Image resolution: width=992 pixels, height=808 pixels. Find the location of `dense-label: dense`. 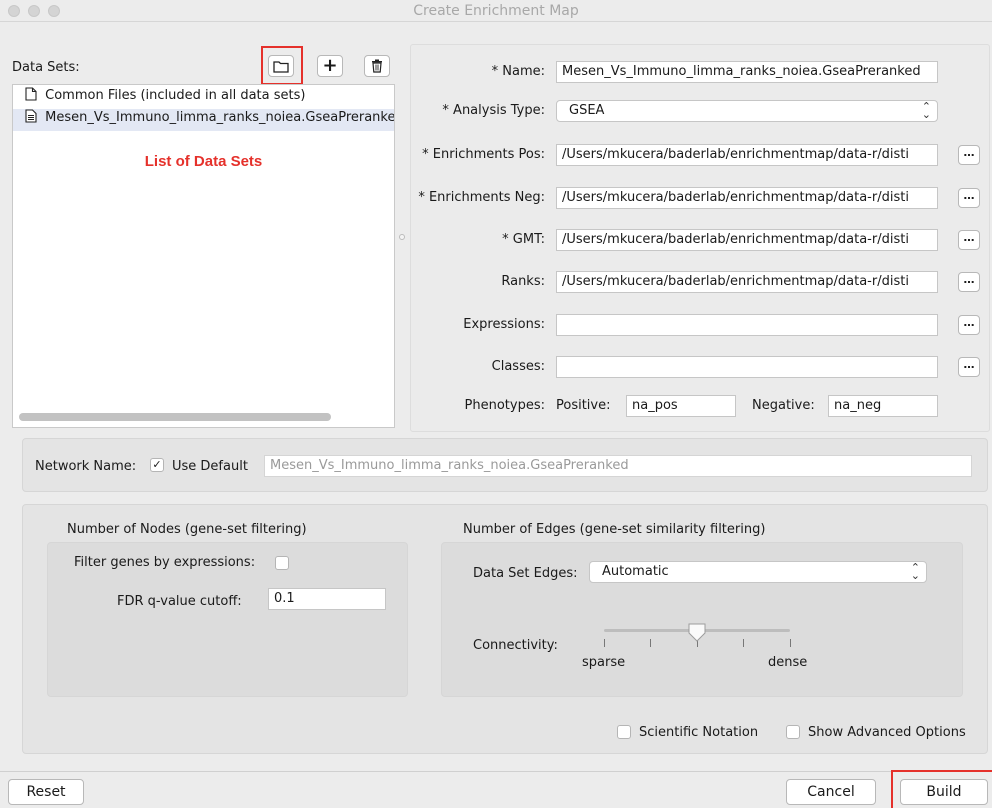

dense-label: dense is located at coordinates (788, 662).